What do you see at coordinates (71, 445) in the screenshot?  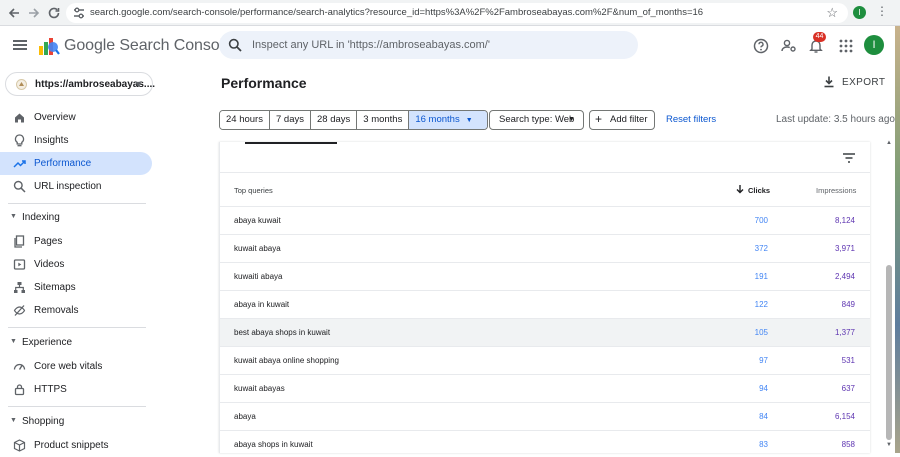 I see `sidebar-item-label: Product snippets` at bounding box center [71, 445].